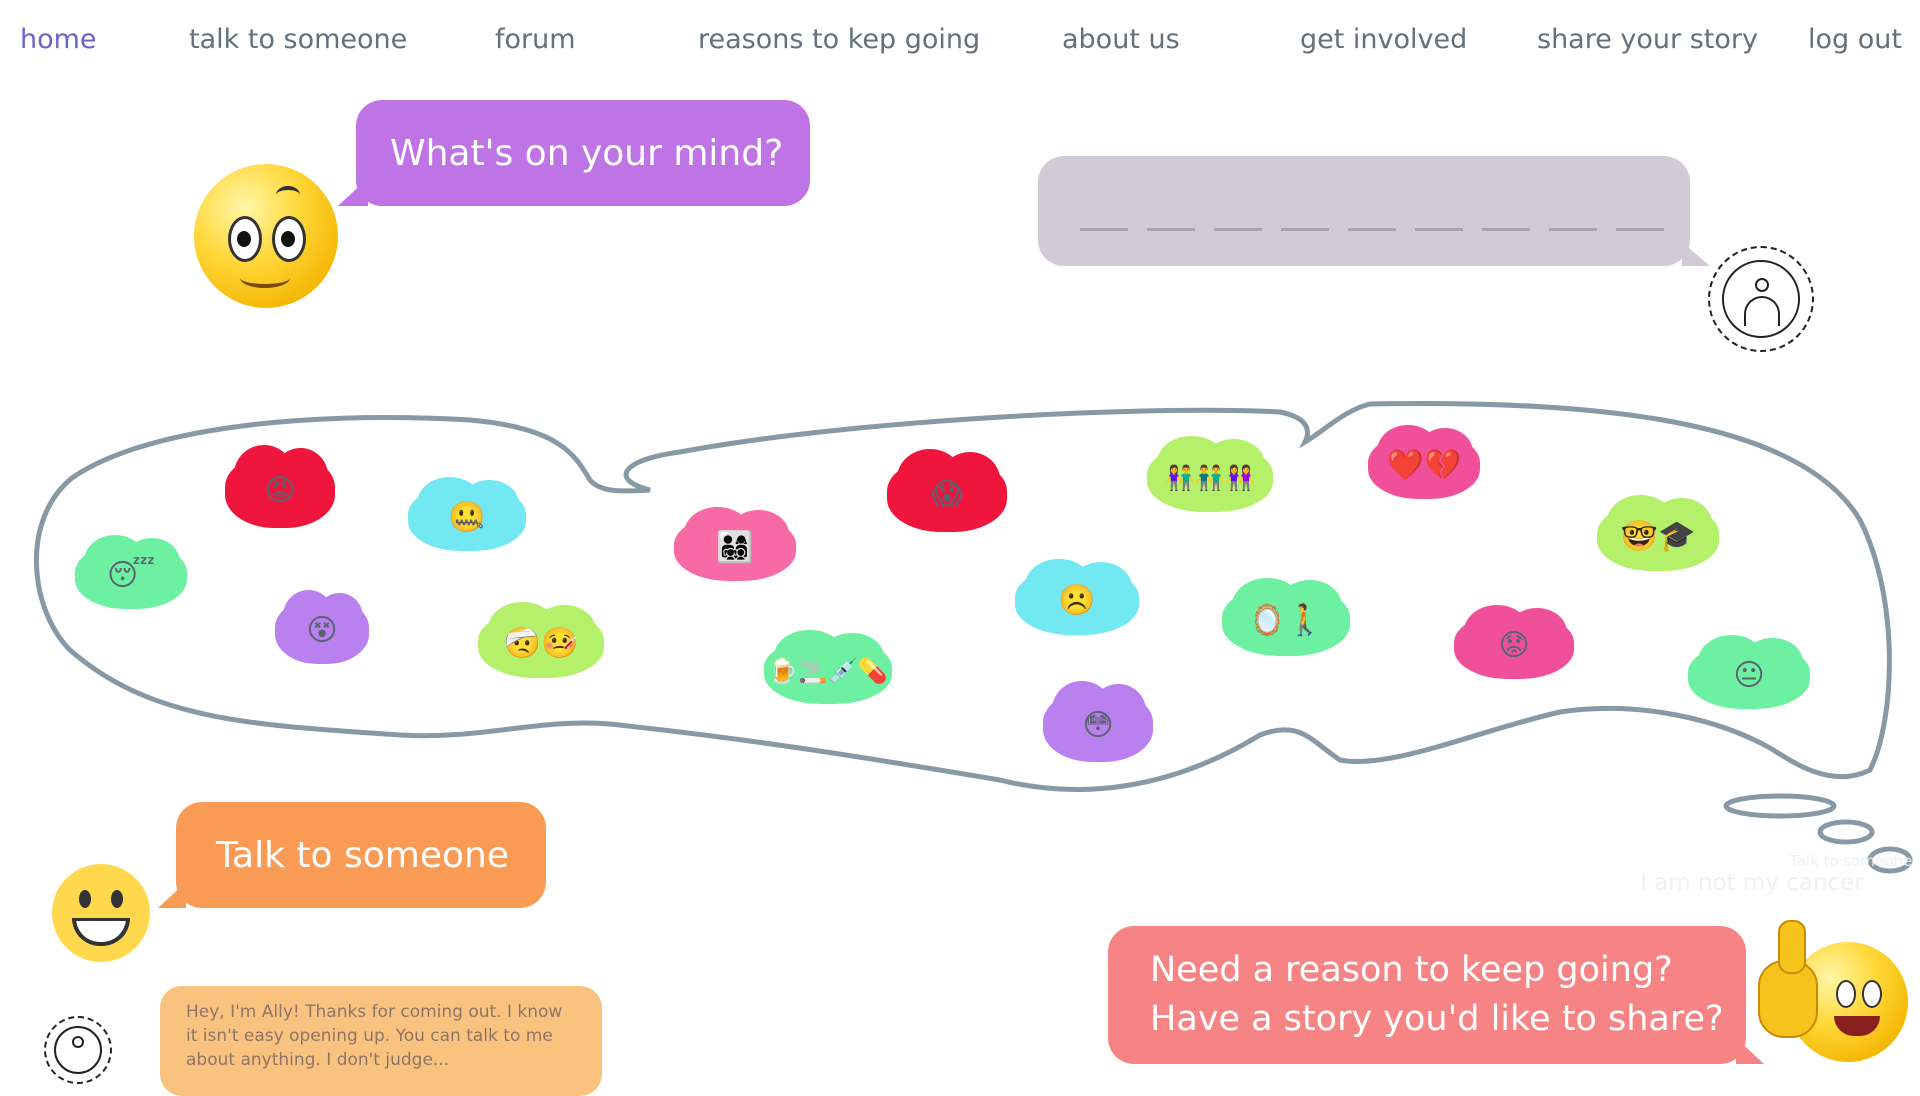 Image resolution: width=1920 pixels, height=1096 pixels. What do you see at coordinates (362, 855) in the screenshot?
I see `talk-to-someone-label: Talk to someone` at bounding box center [362, 855].